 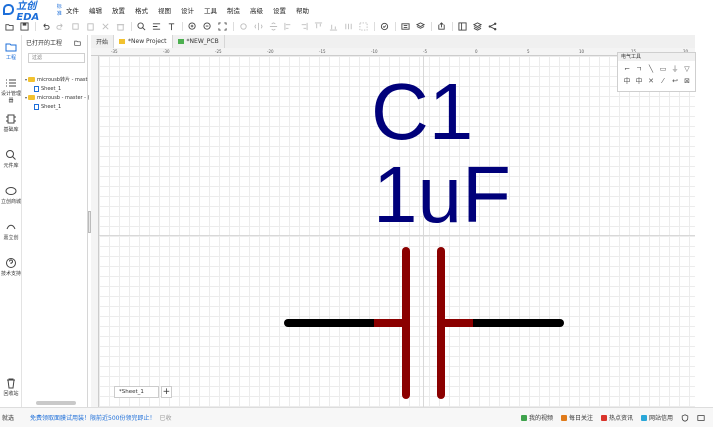 I want to click on pin-icon: ⁄, so click(x=663, y=81).